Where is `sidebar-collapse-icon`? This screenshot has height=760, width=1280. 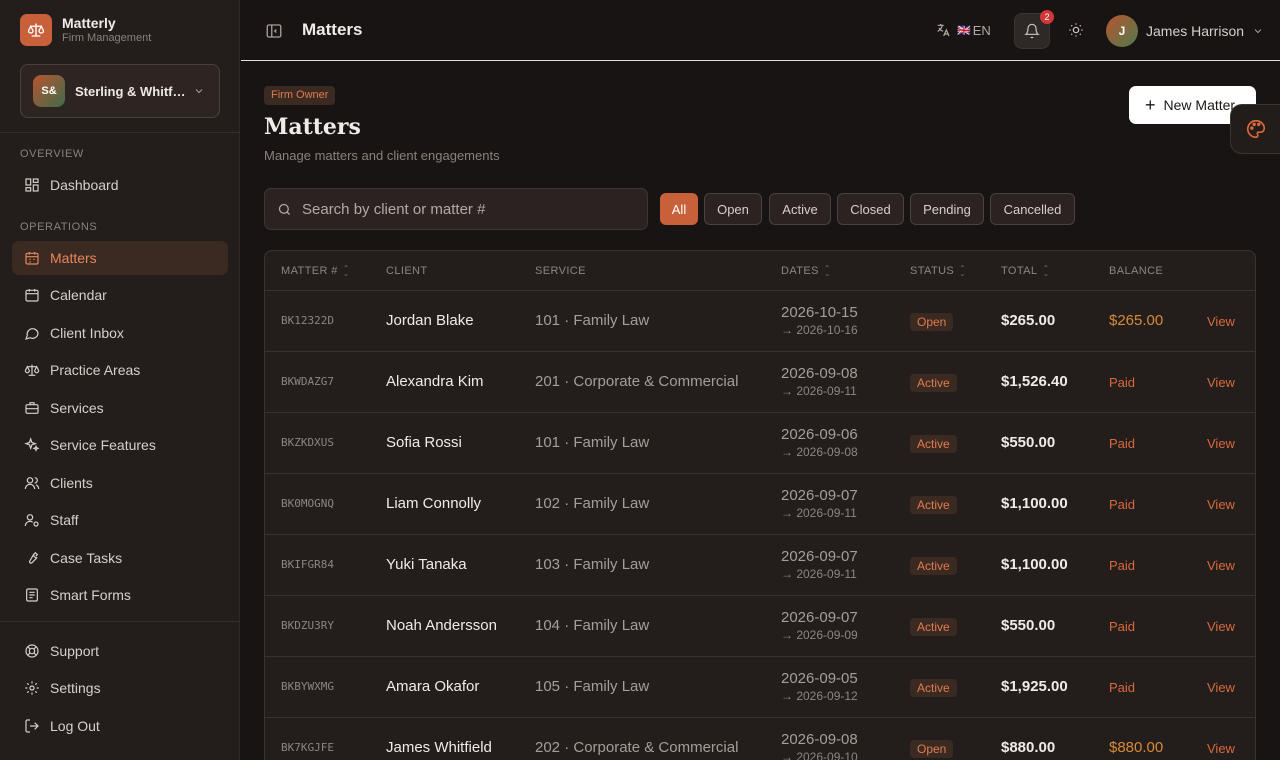 sidebar-collapse-icon is located at coordinates (274, 31).